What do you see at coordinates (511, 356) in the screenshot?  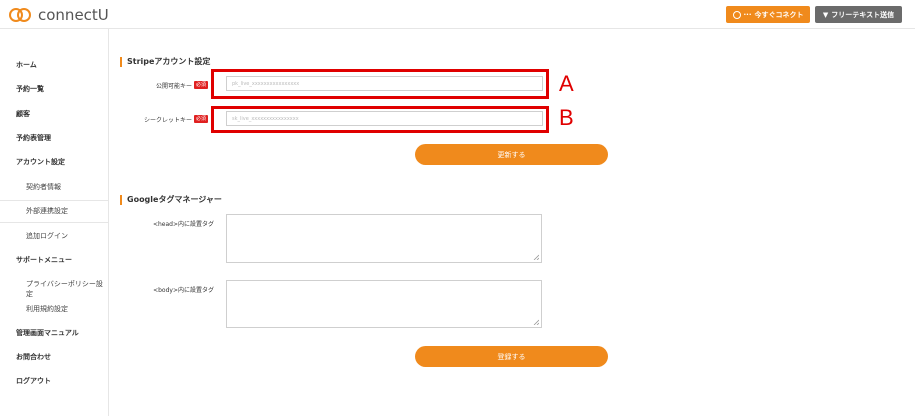 I see `register-button: 登録する` at bounding box center [511, 356].